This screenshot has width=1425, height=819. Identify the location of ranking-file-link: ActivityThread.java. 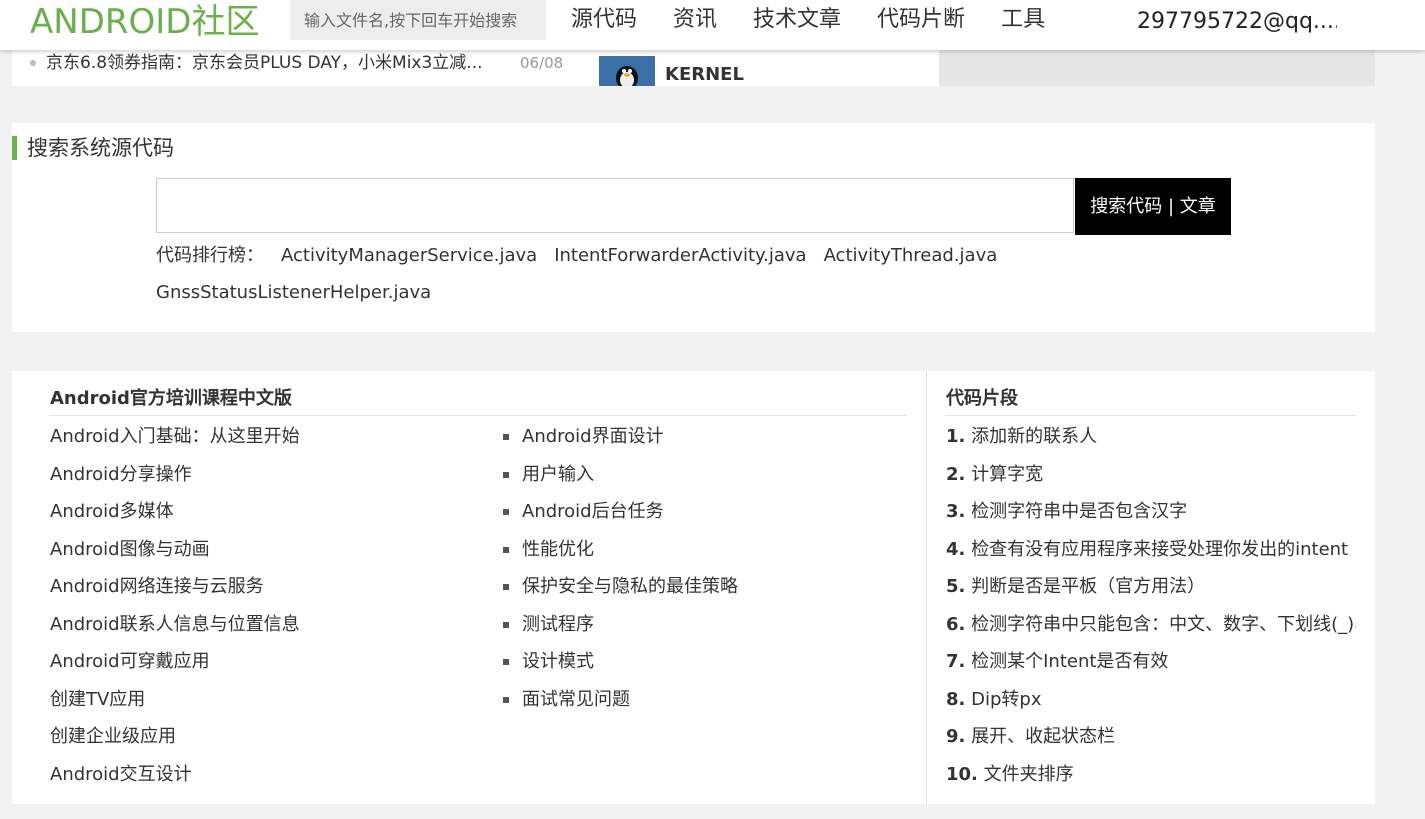
(911, 255).